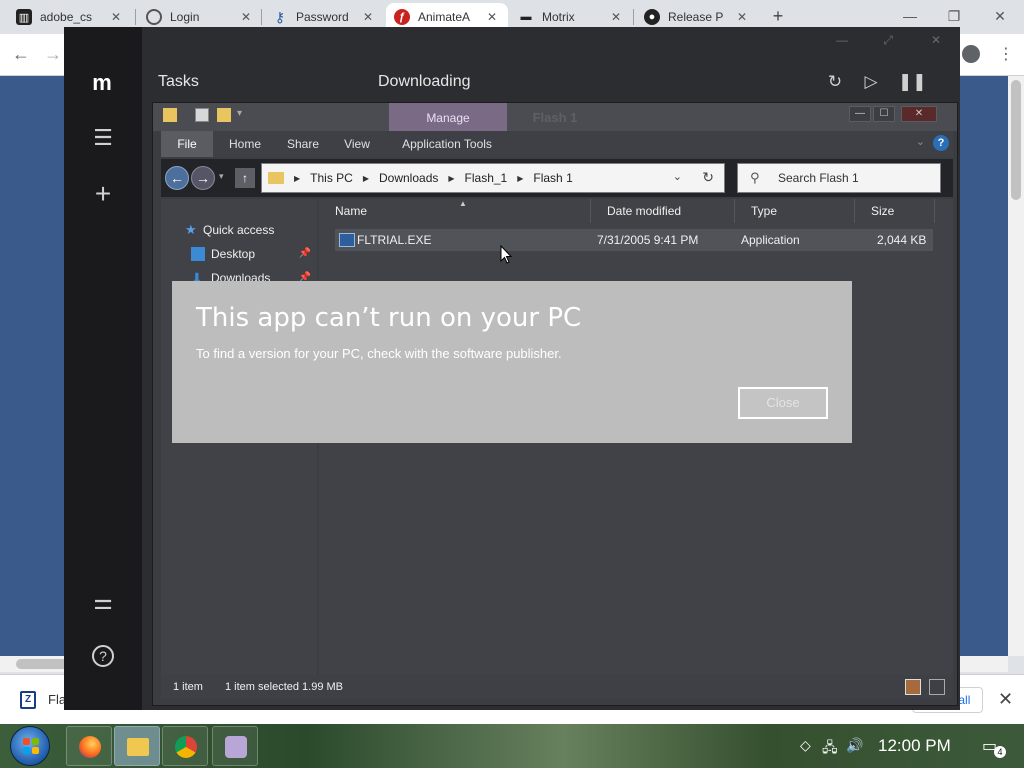  Describe the element at coordinates (408, 178) in the screenshot. I see `breadcrumb-downloads: Downloads` at that location.